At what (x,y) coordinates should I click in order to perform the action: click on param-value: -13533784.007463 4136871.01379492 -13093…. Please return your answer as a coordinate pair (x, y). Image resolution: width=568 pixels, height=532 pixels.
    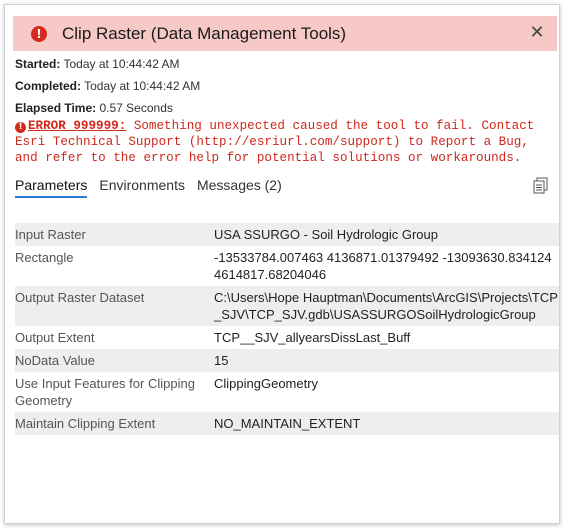
    Looking at the image, I should click on (383, 266).